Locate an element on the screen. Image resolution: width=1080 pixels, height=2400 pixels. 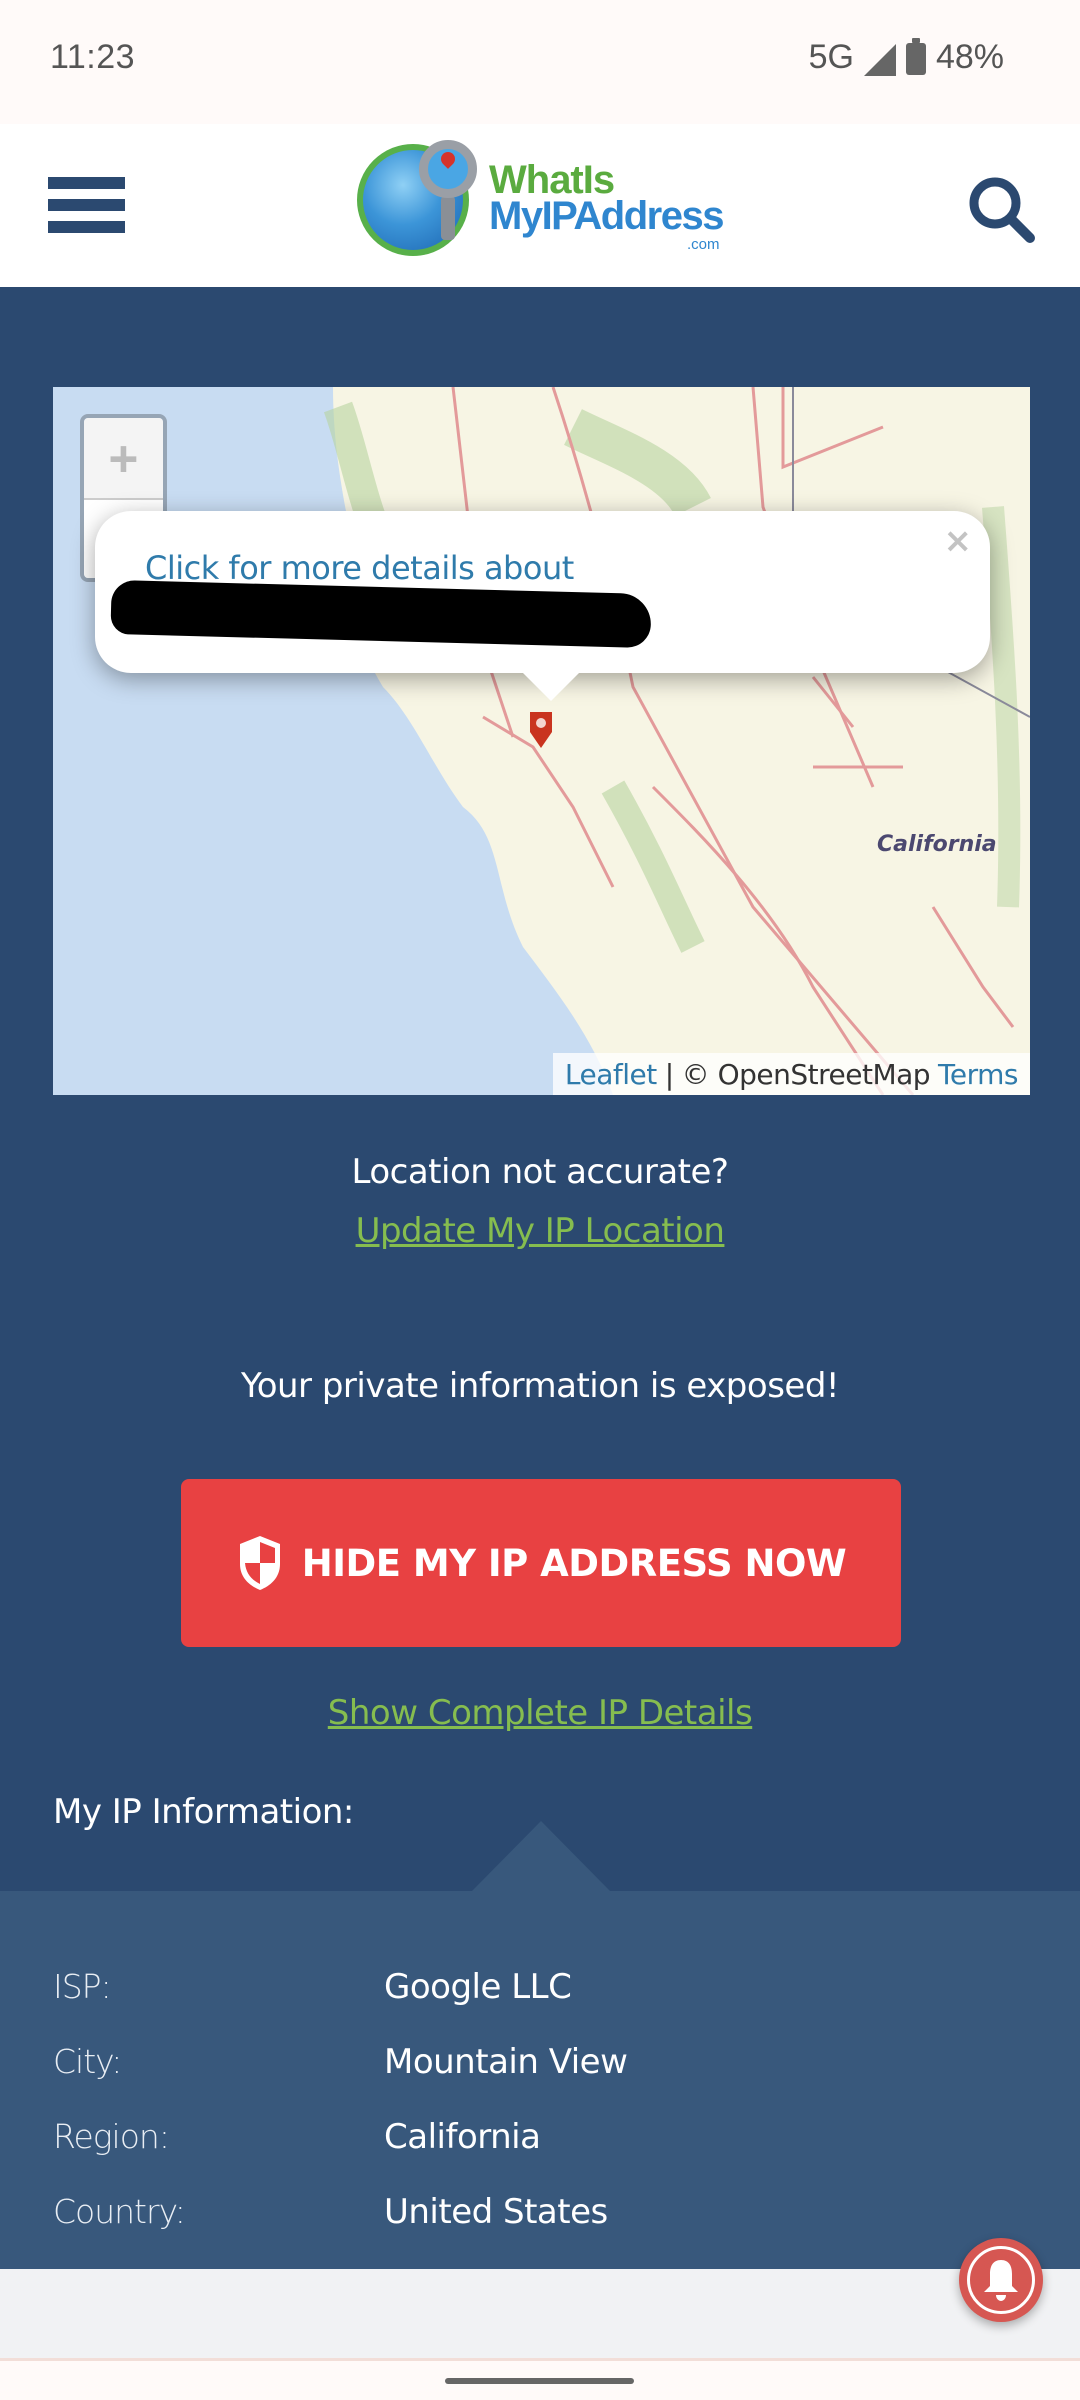
map-region-label: California is located at coordinates (937, 844).